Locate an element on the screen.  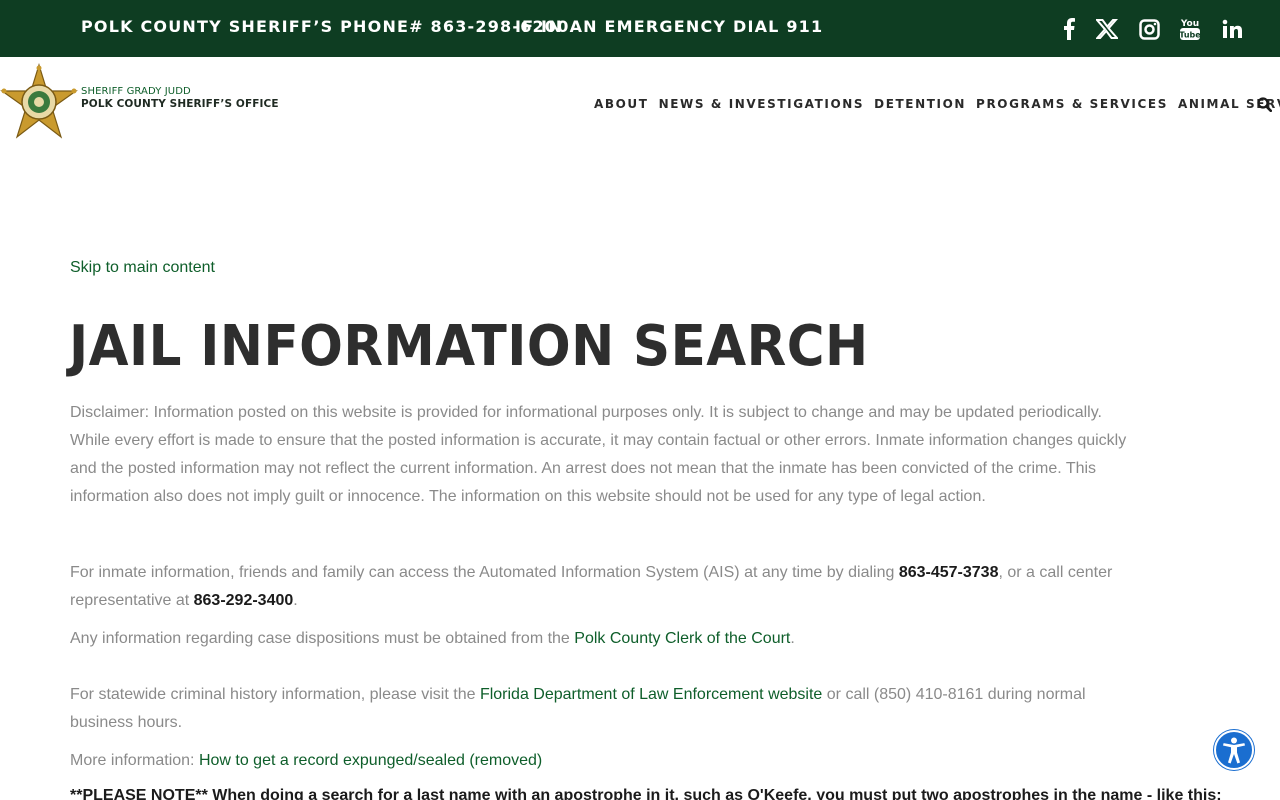
dispositions-end: . is located at coordinates (792, 638).